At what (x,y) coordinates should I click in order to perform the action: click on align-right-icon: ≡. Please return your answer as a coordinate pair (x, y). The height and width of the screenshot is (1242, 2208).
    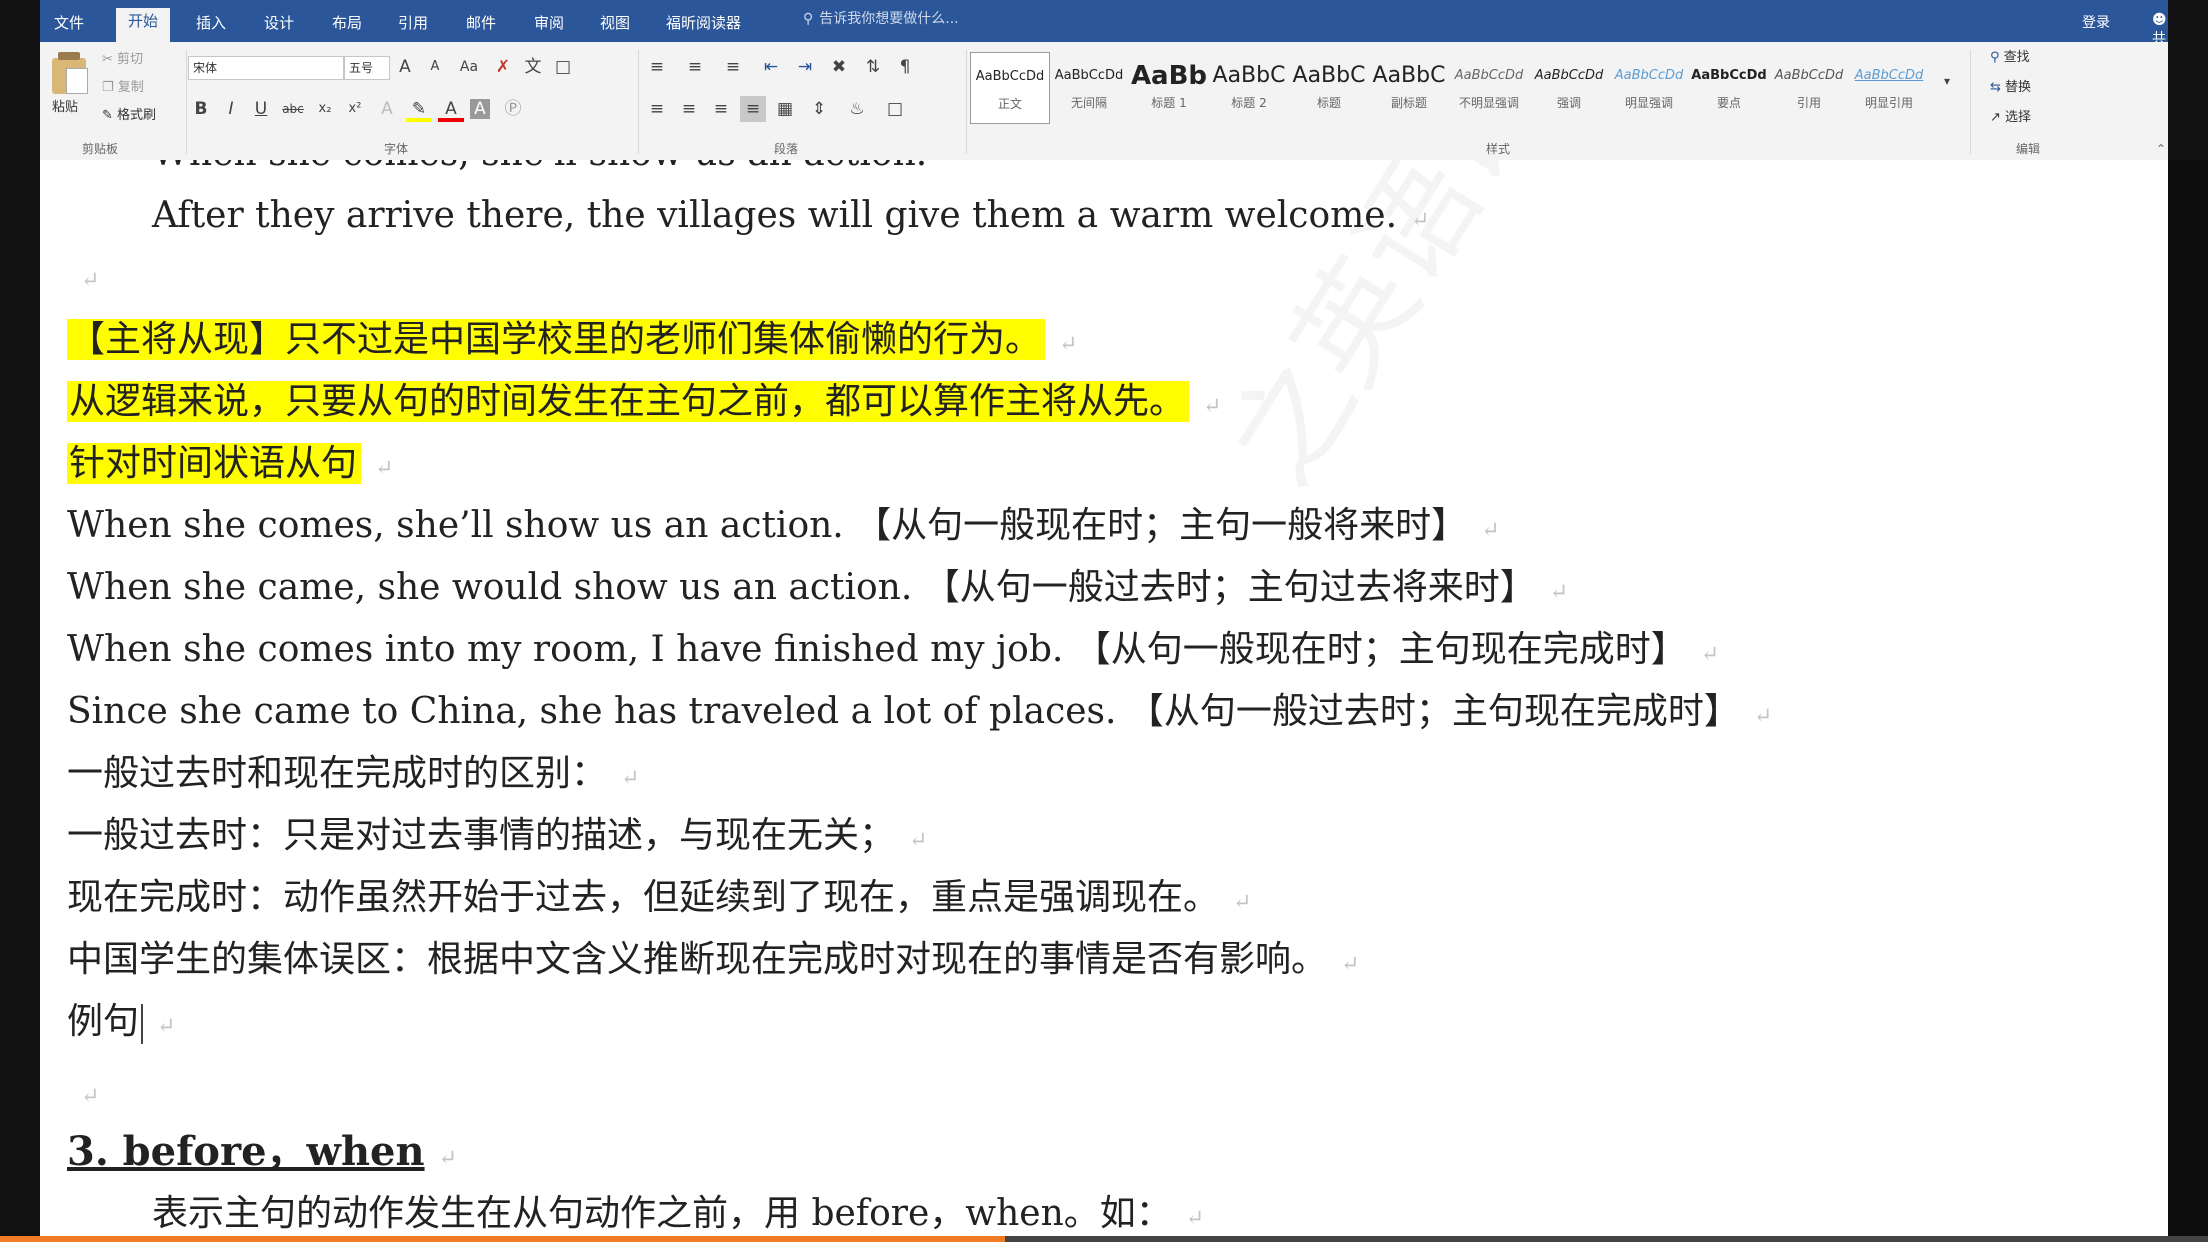
    Looking at the image, I should click on (721, 109).